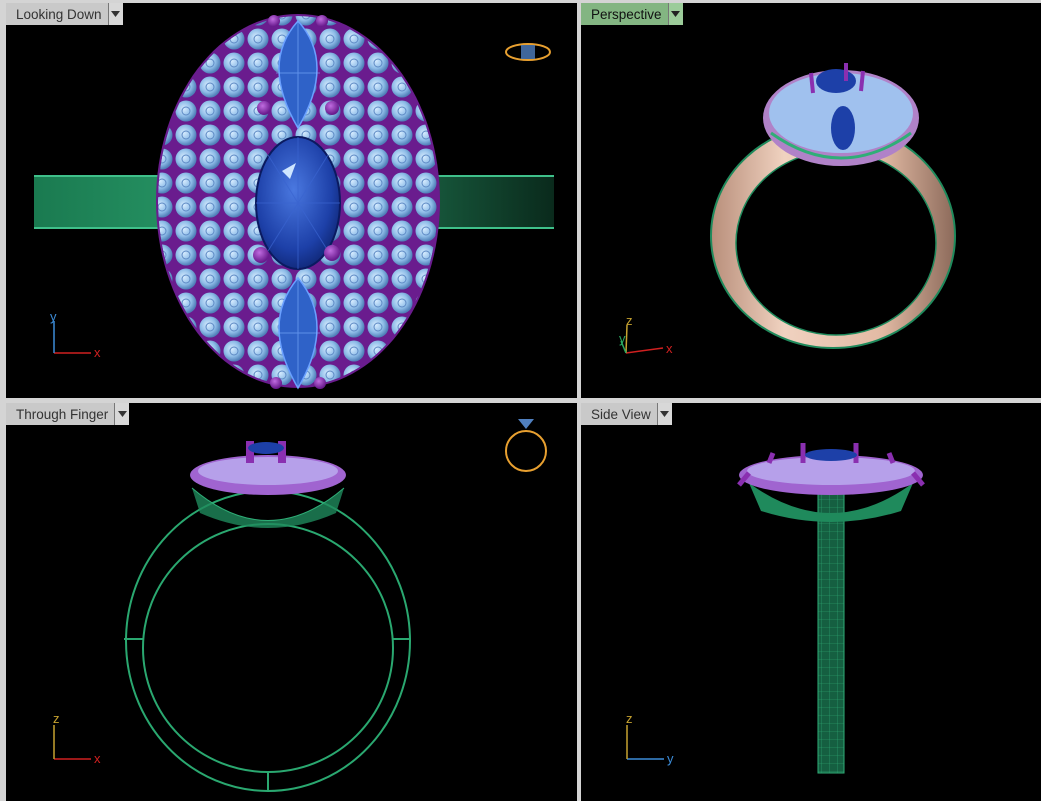 Image resolution: width=1041 pixels, height=801 pixels. What do you see at coordinates (787, 209) in the screenshot?
I see `perspective-scene: x z y` at bounding box center [787, 209].